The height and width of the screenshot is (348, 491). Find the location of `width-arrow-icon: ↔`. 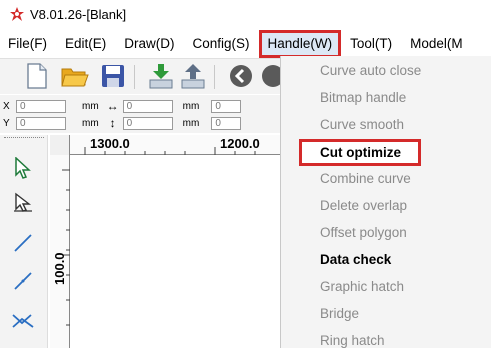

width-arrow-icon: ↔ is located at coordinates (113, 106).